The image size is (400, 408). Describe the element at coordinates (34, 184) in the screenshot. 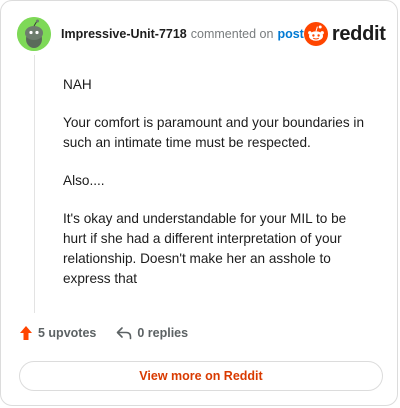

I see `thread-line` at that location.